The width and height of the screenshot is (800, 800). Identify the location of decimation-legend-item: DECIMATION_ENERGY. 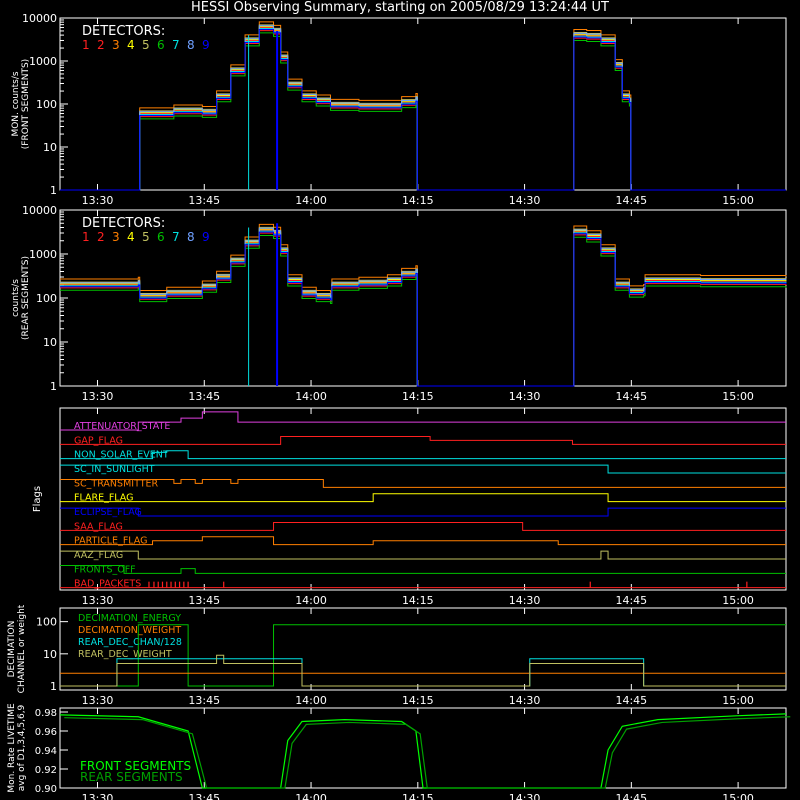
(129, 618).